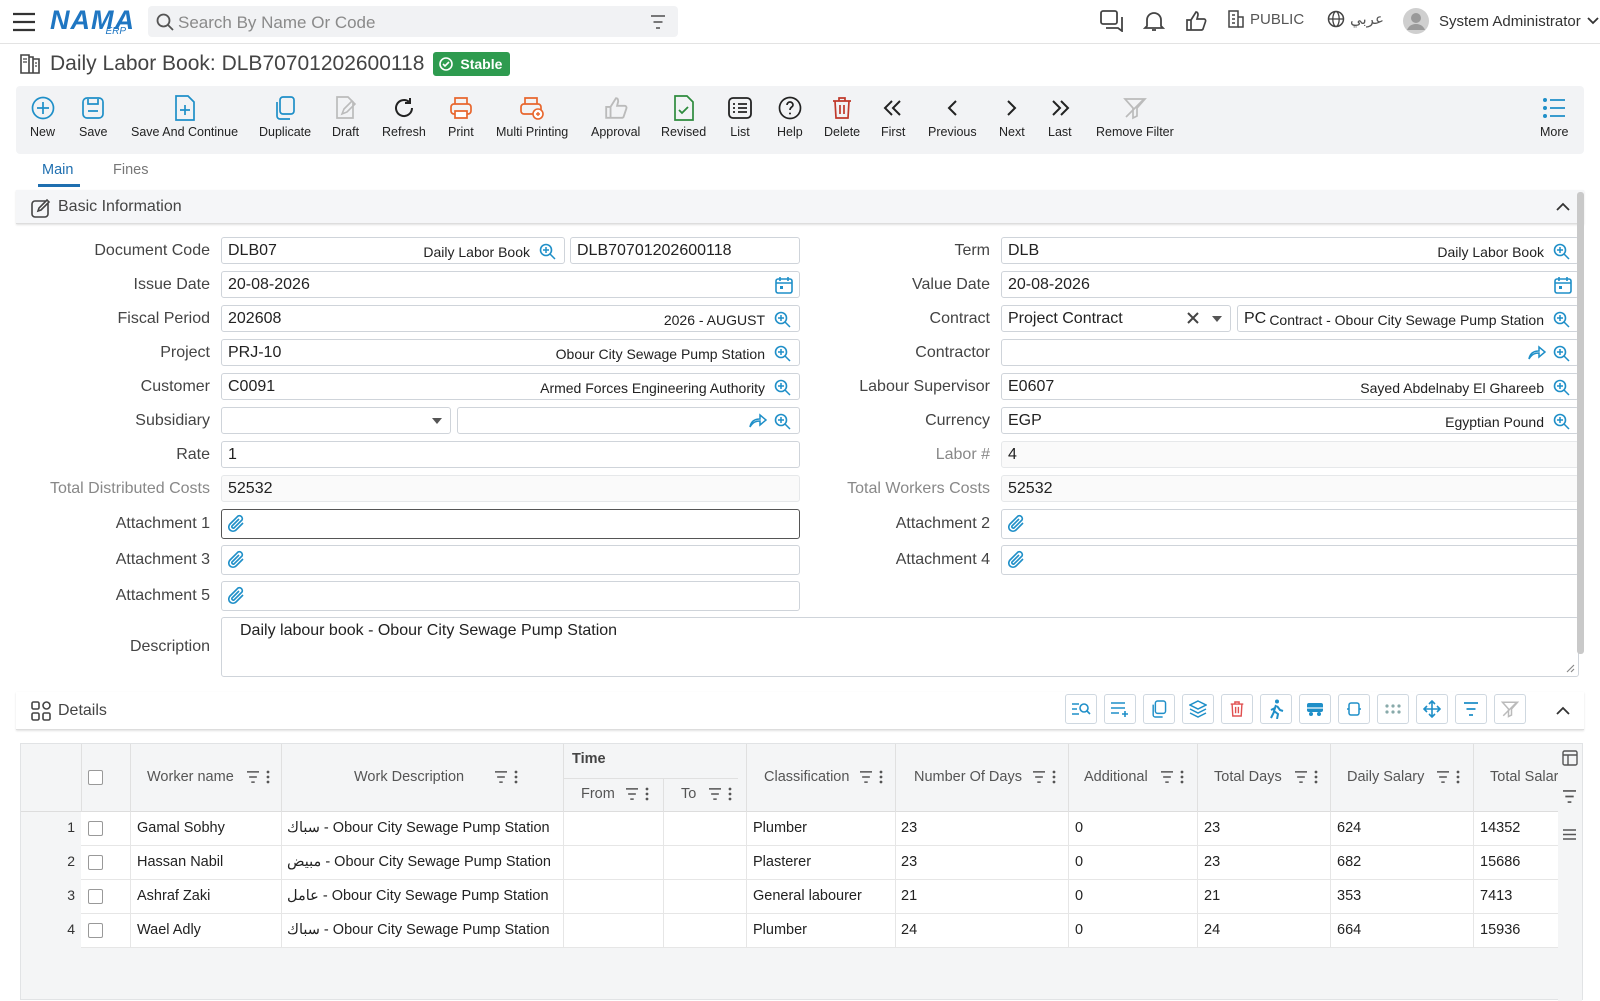 This screenshot has width=1600, height=1001. Describe the element at coordinates (1349, 862) in the screenshot. I see `daily-salary-cell: 682` at that location.